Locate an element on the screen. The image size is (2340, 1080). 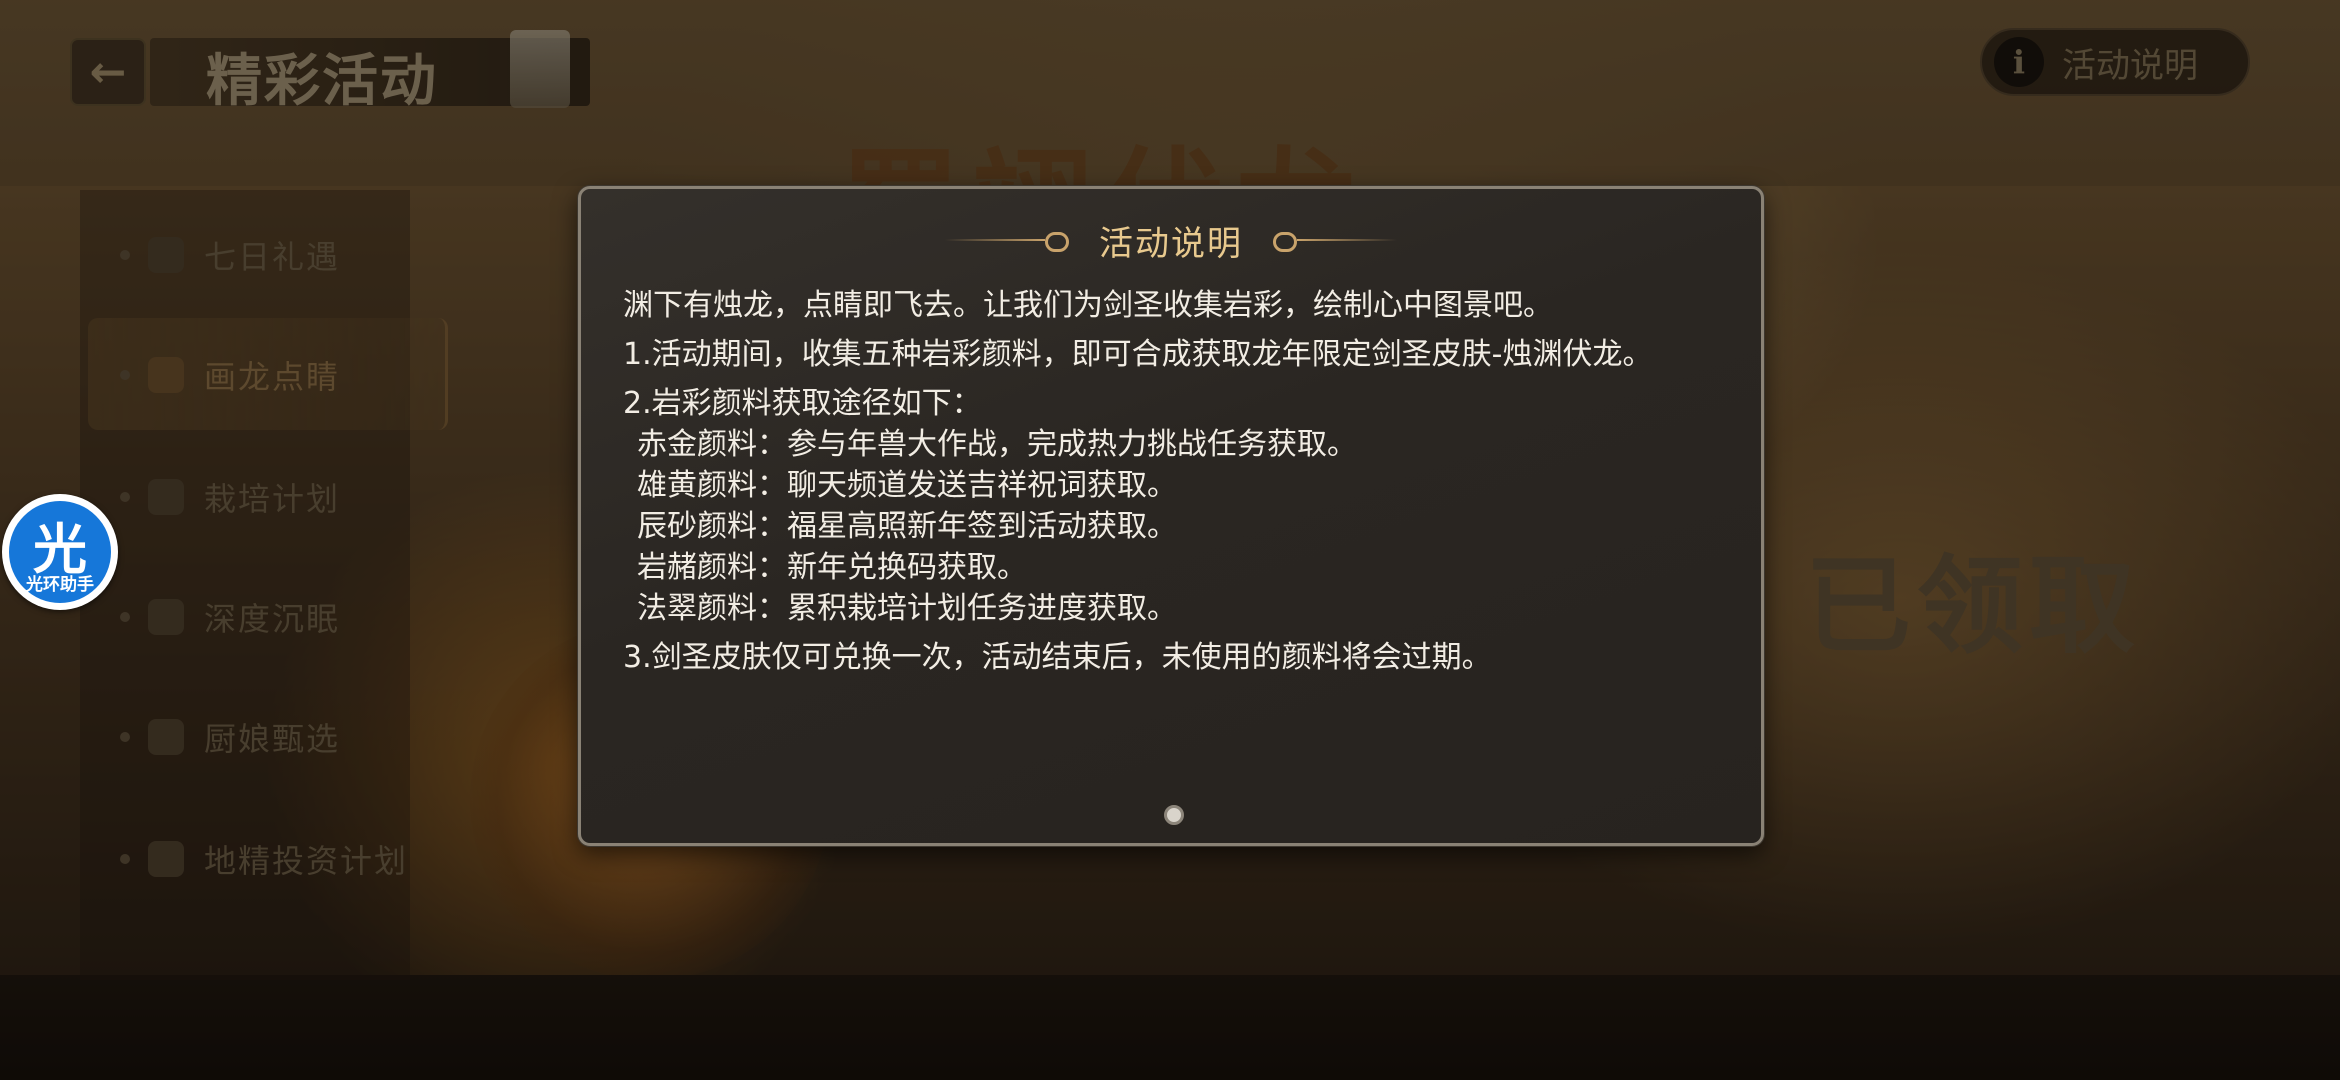
assistant-float-button: 光 光环助手 is located at coordinates (60, 552).